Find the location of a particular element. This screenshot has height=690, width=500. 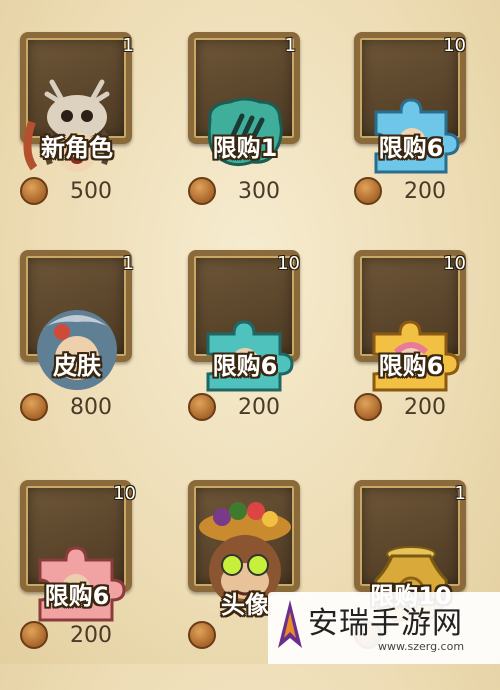

shop-item-limit-6-blue: 10 限购6 200 is located at coordinates (411, 137).